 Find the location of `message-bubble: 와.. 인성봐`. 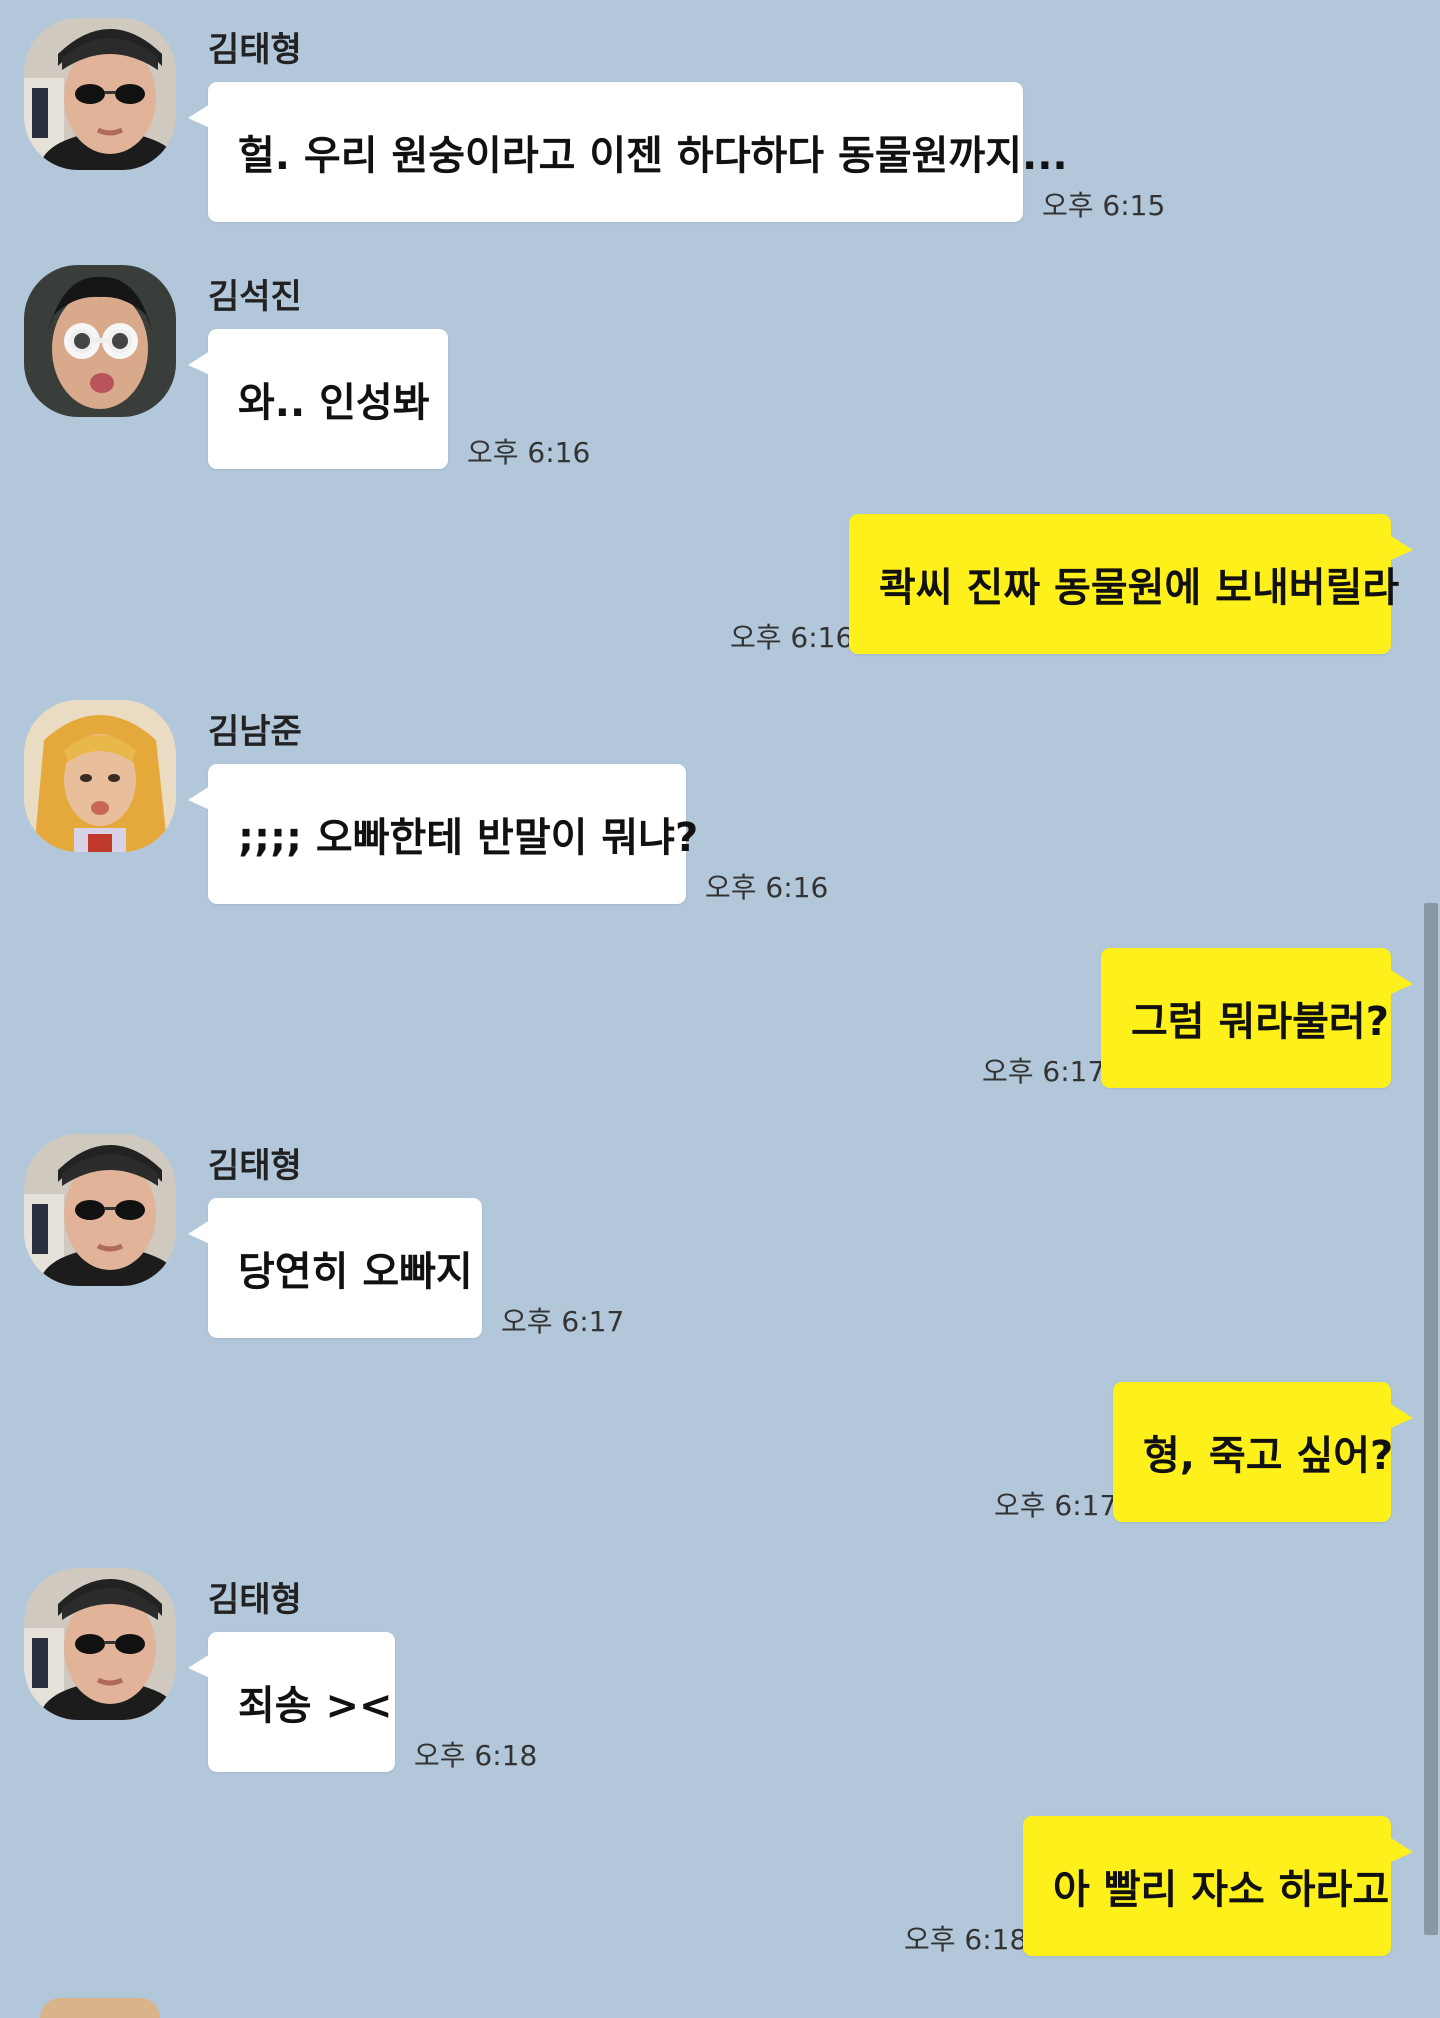

message-bubble: 와.. 인성봐 is located at coordinates (318, 399).